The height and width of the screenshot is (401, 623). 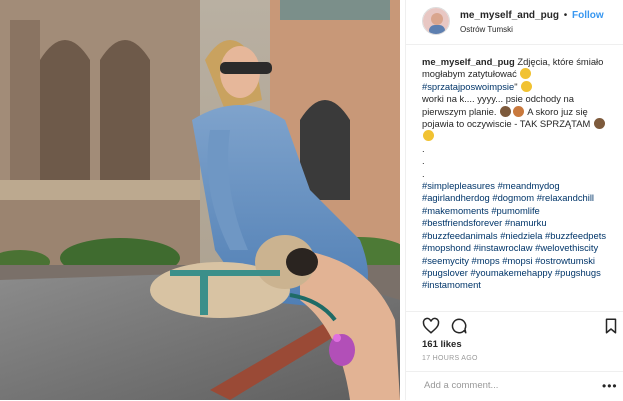 What do you see at coordinates (520, 161) in the screenshot?
I see `caption-dots: . . .` at bounding box center [520, 161].